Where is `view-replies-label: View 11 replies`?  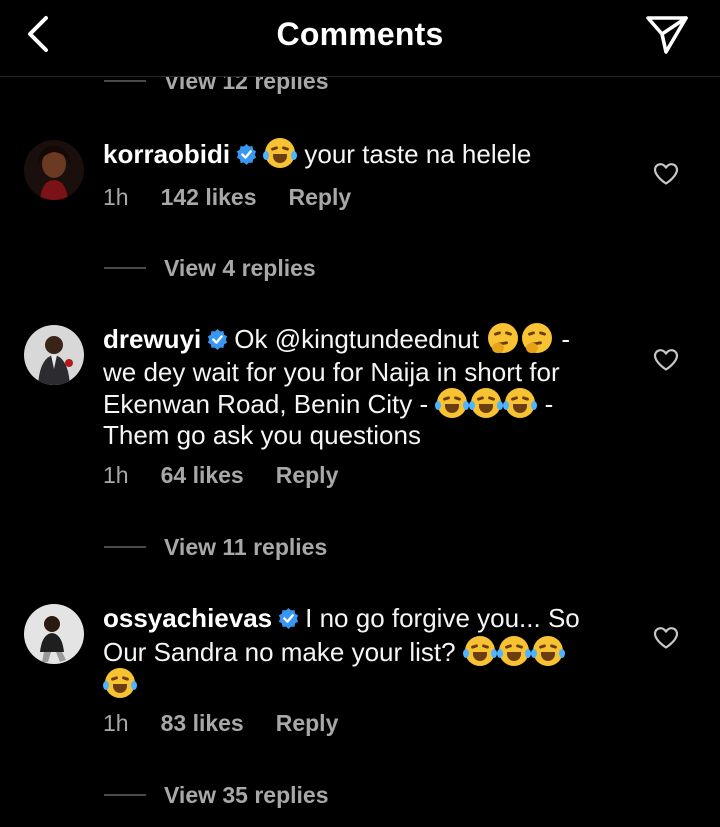 view-replies-label: View 11 replies is located at coordinates (246, 546).